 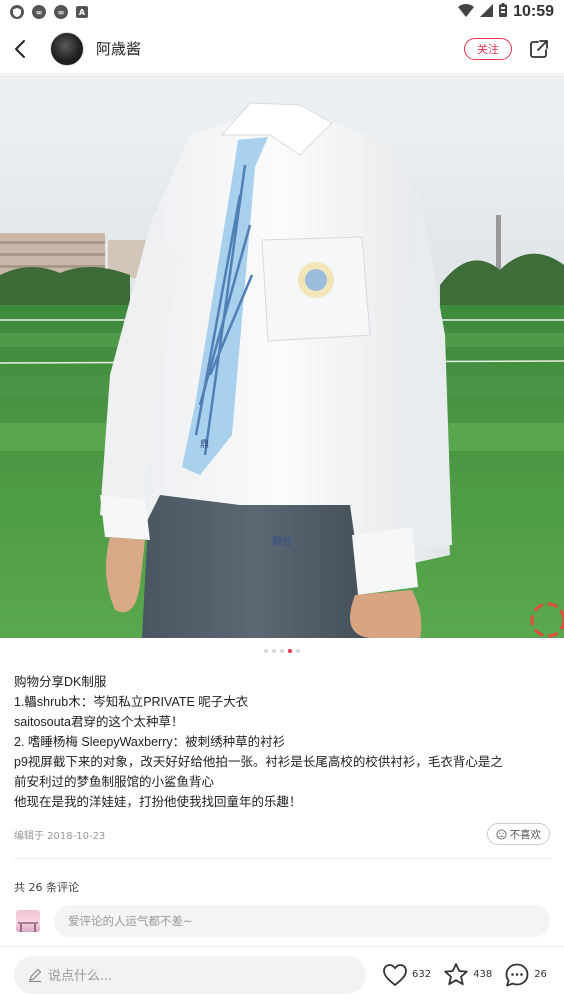 What do you see at coordinates (204, 444) in the screenshot?
I see `svg-text: 鼎` at bounding box center [204, 444].